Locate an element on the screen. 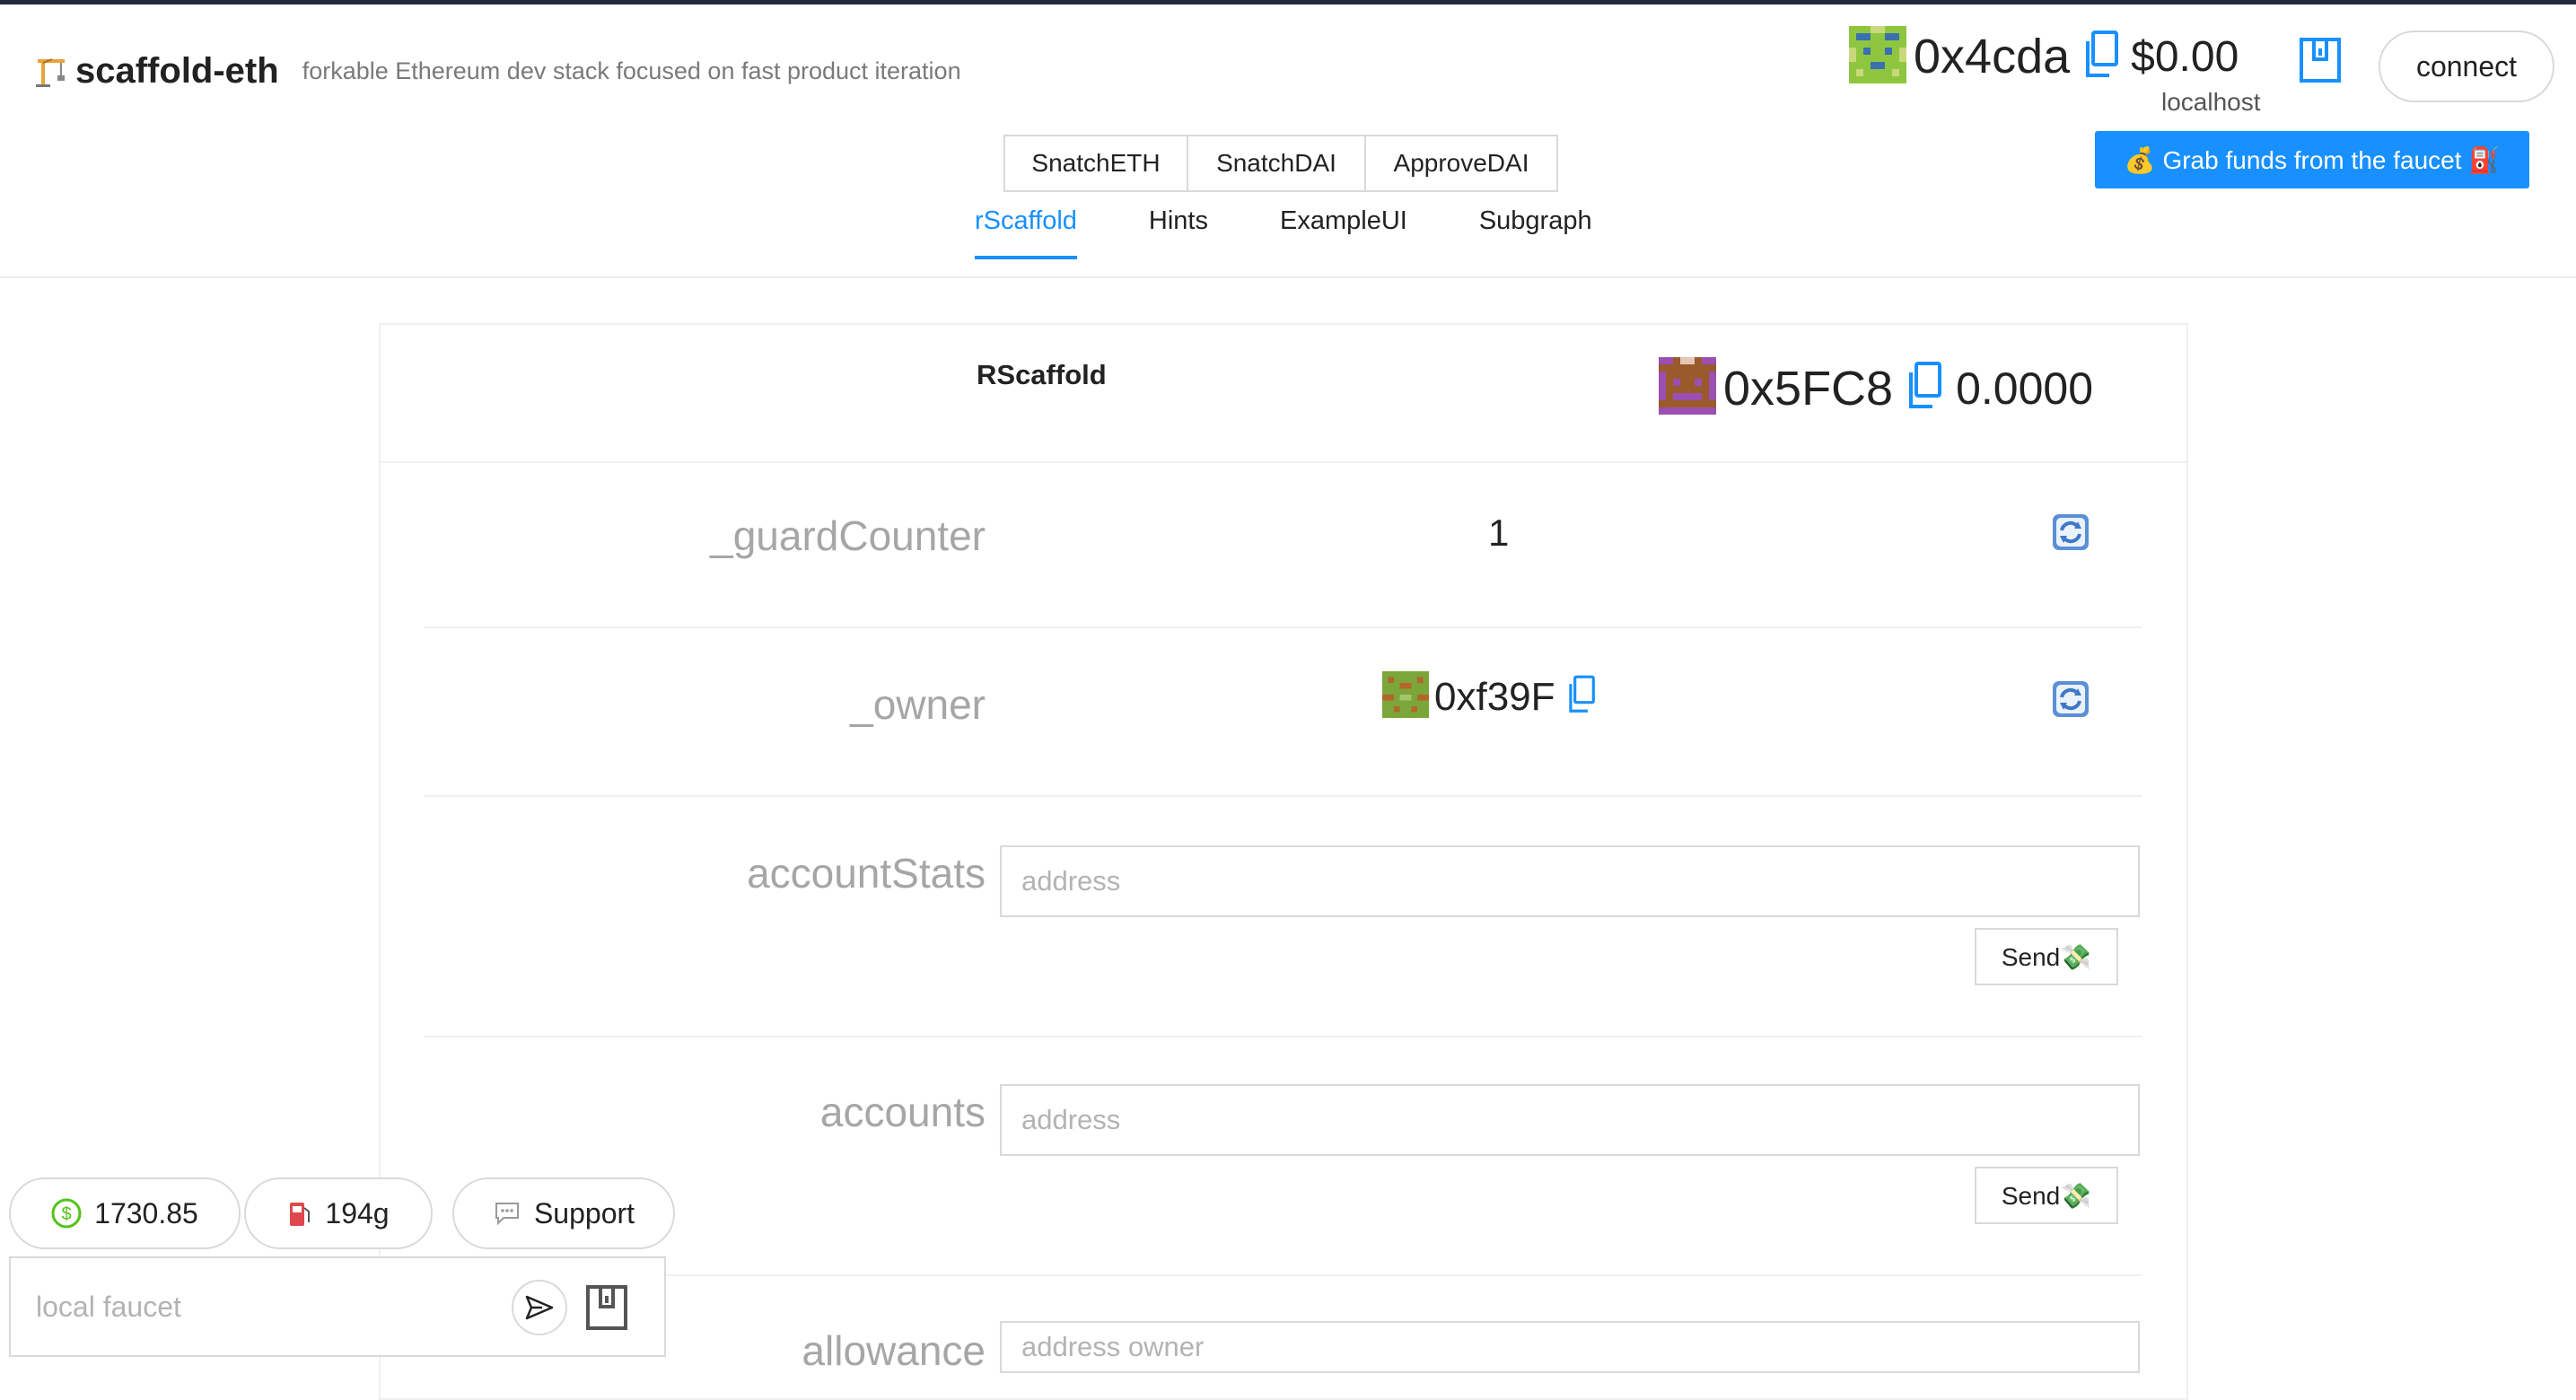  dollar-icon: $ is located at coordinates (66, 1213).